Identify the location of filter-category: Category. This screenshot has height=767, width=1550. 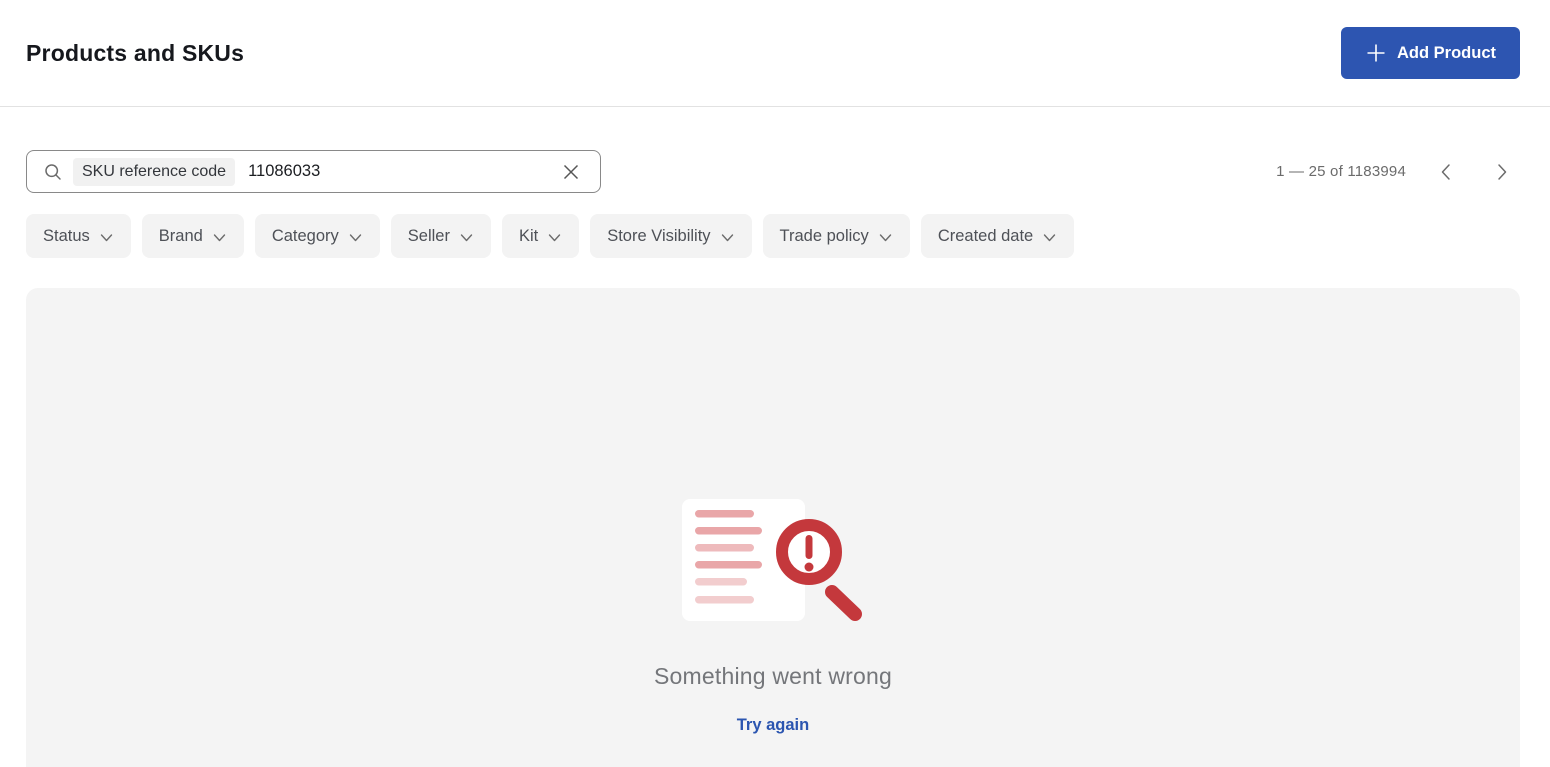
(317, 236).